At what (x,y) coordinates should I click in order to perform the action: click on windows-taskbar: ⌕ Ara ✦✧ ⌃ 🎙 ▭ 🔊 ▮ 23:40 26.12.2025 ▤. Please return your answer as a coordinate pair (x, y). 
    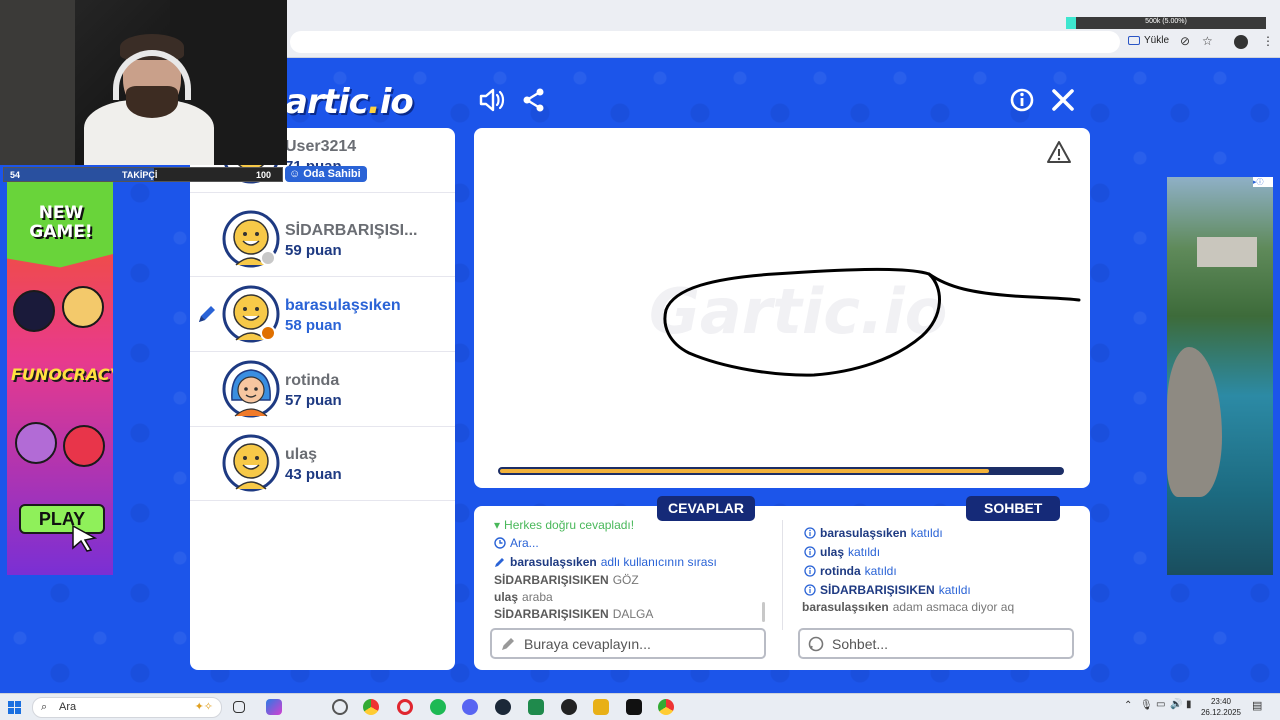
    Looking at the image, I should click on (640, 706).